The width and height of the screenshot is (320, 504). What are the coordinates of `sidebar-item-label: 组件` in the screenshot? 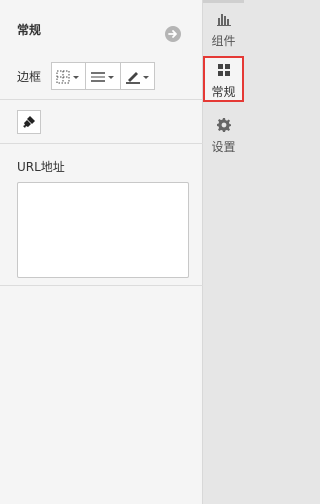 It's located at (223, 41).